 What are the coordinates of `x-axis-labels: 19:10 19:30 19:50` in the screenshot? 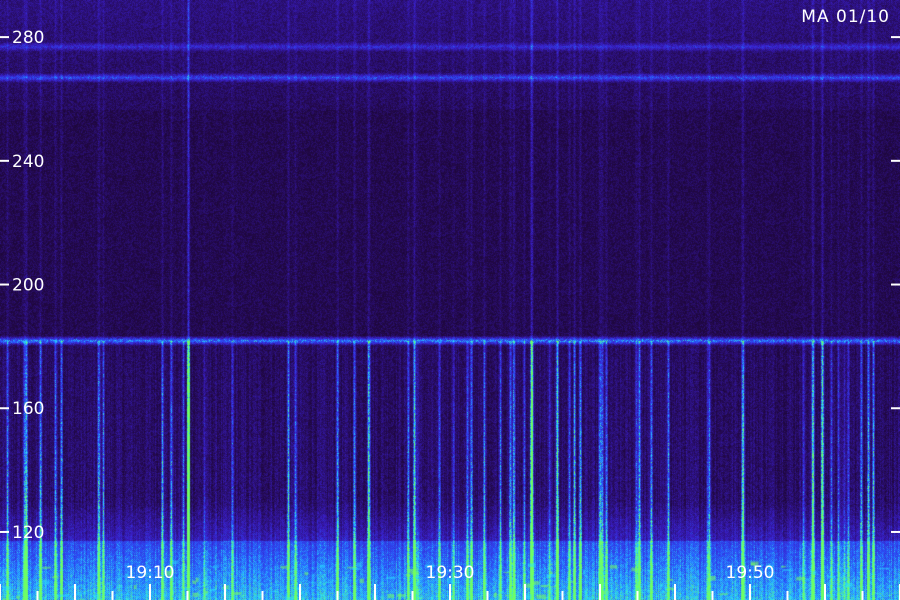 It's located at (450, 581).